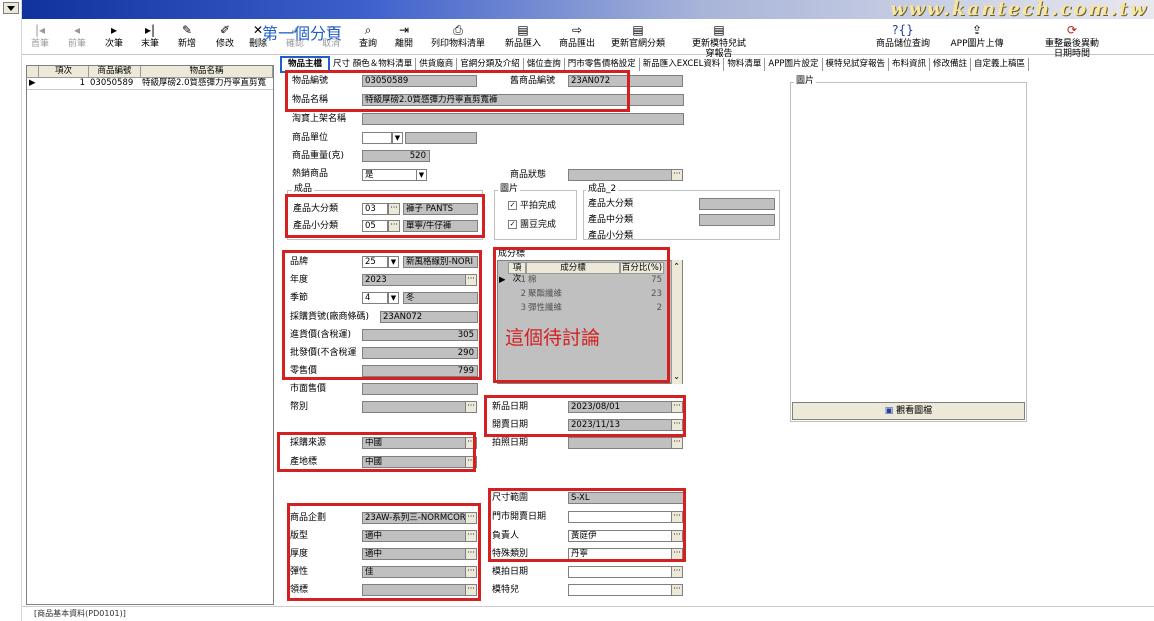 Image resolution: width=1154 pixels, height=621 pixels. Describe the element at coordinates (677, 572) in the screenshot. I see `model-shoot-picker: ···` at that location.